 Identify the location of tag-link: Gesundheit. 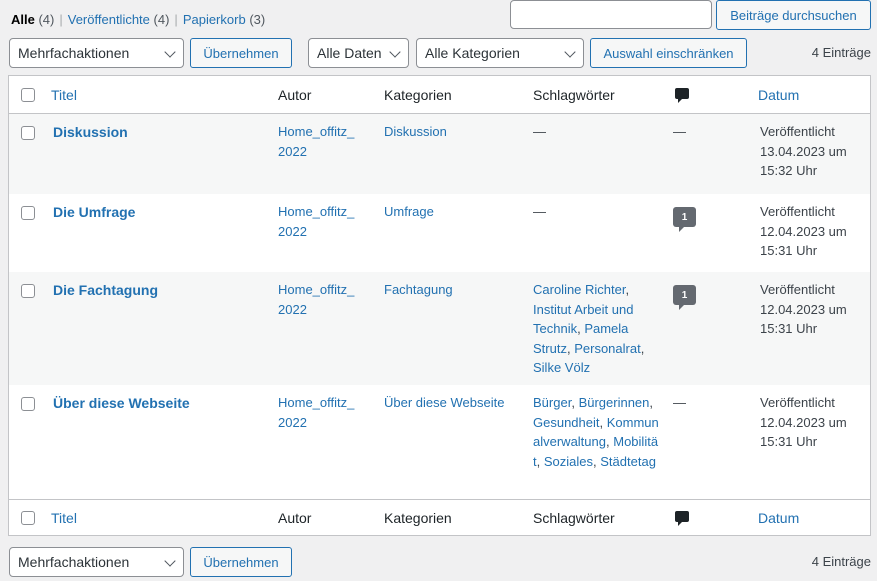
(566, 422).